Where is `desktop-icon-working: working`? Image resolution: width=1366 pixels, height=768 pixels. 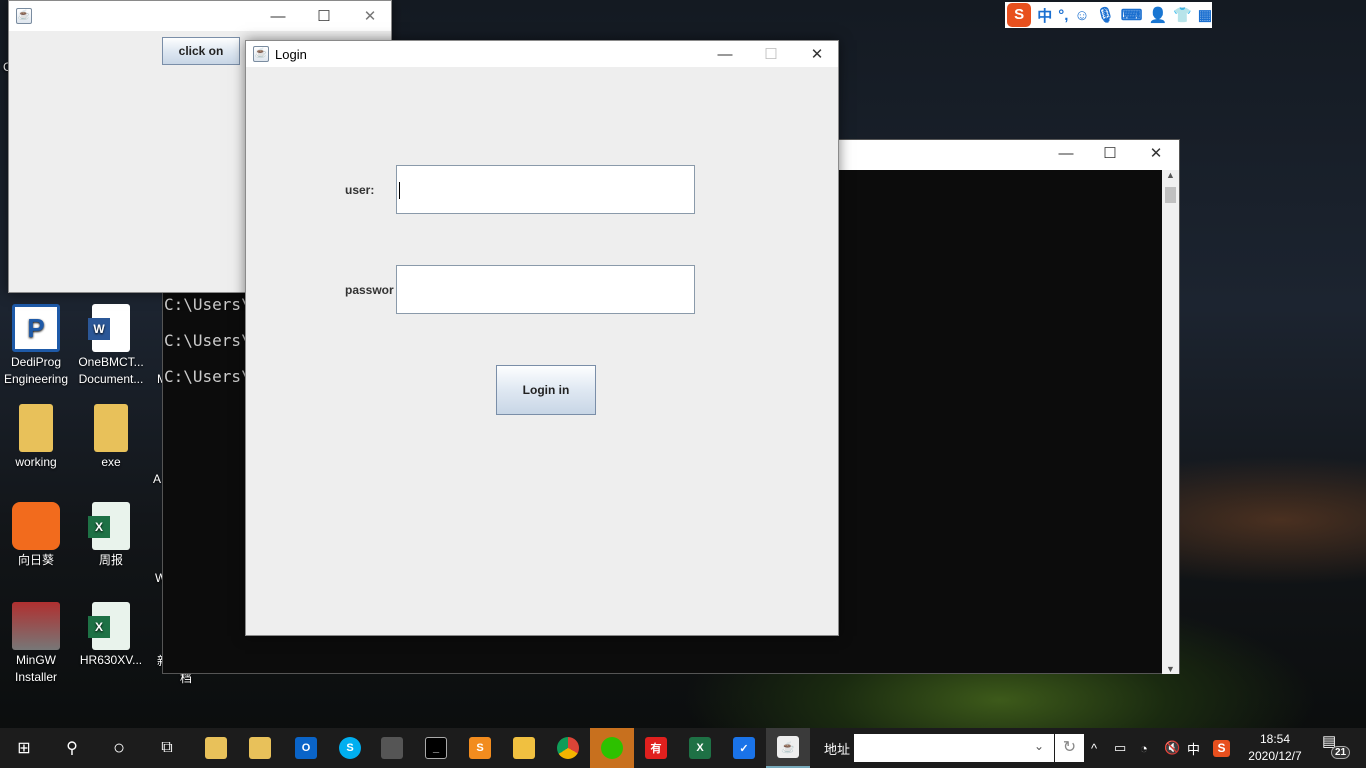 desktop-icon-working: working is located at coordinates (36, 437).